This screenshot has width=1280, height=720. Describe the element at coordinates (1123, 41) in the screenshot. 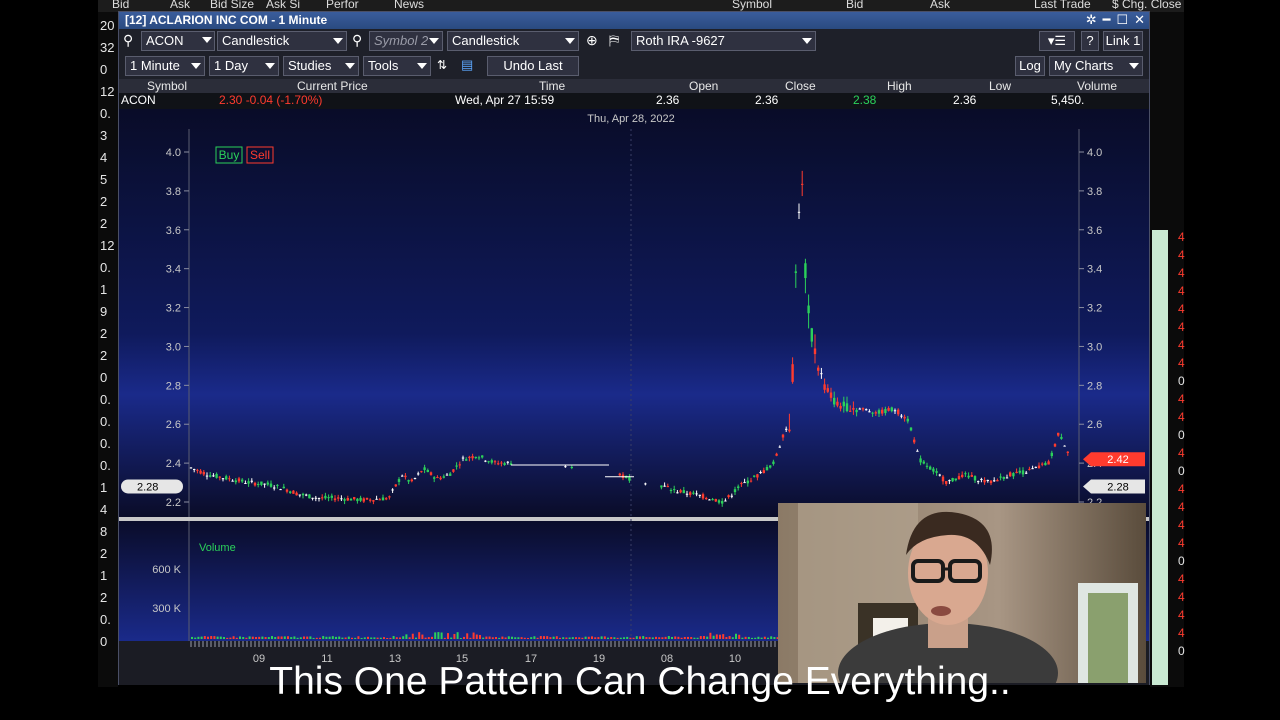

I see `link-button: Link 1` at that location.